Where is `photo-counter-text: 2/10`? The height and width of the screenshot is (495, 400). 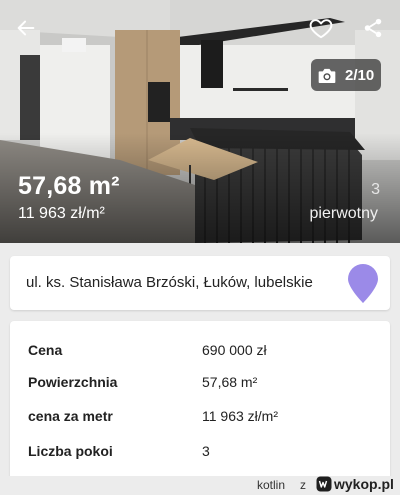
photo-counter-text: 2/10 is located at coordinates (360, 75).